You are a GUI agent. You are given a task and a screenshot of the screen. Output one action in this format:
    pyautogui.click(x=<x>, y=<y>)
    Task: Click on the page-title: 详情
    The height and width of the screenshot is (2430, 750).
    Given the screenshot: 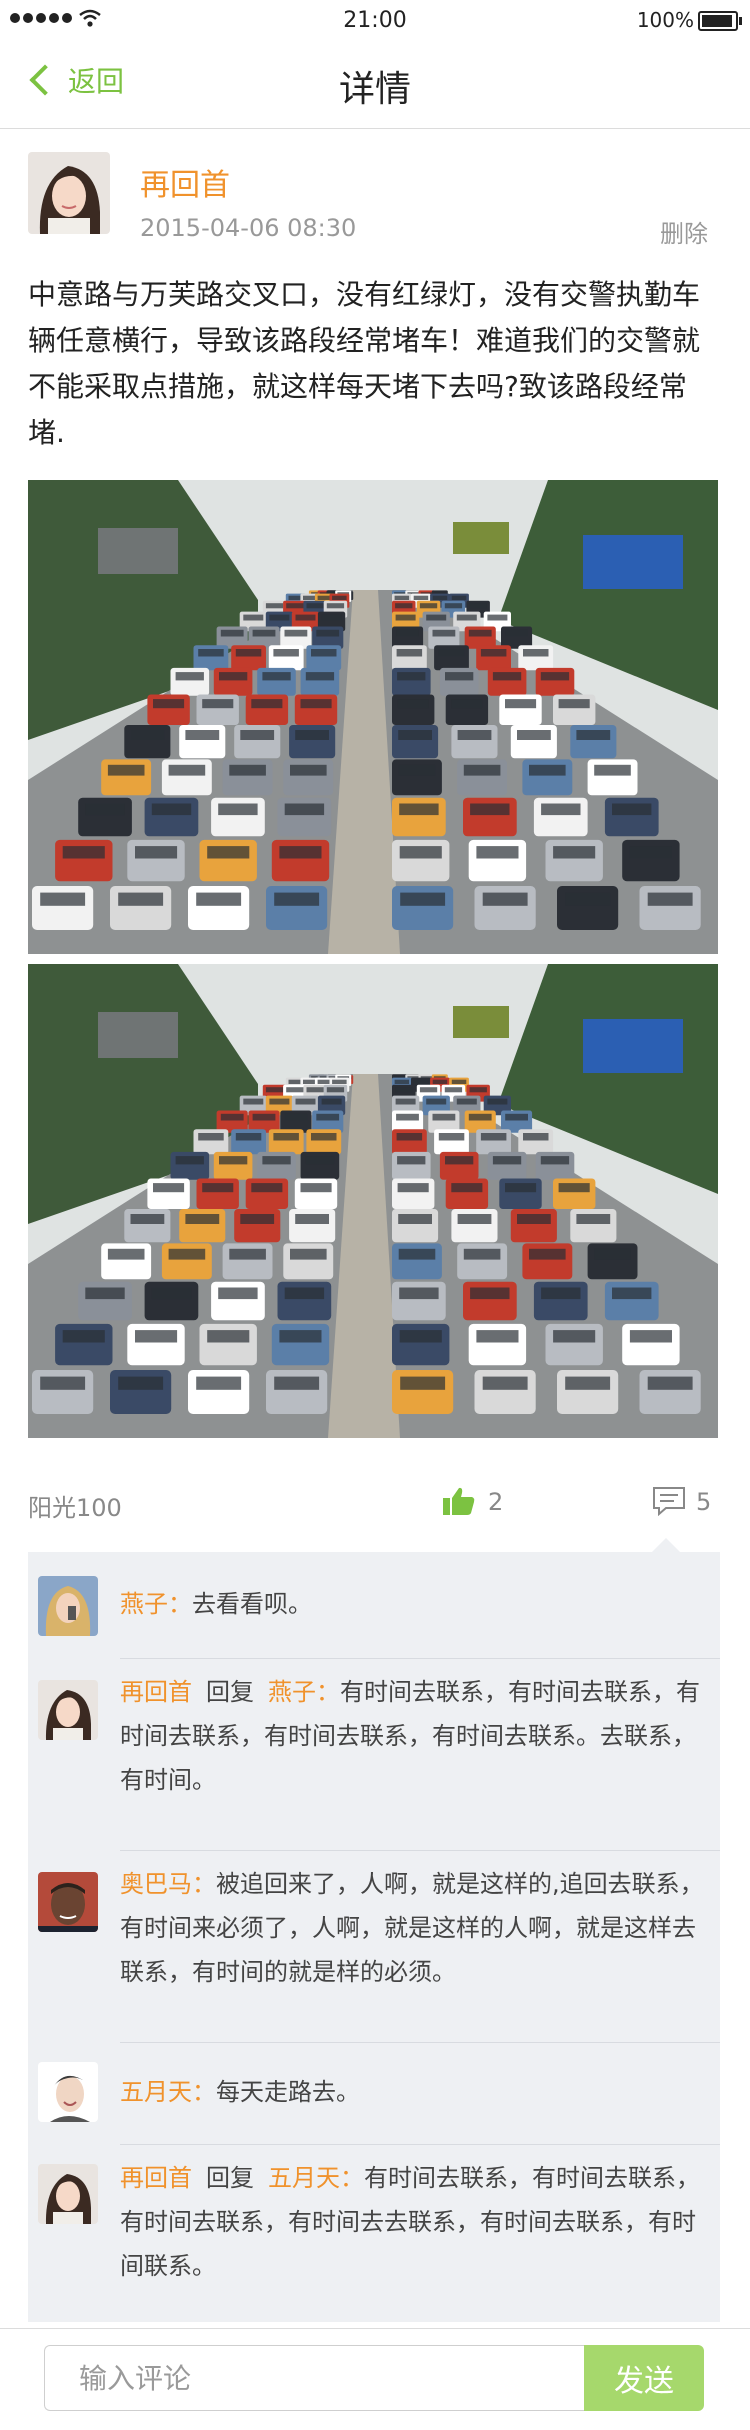 What is the action you would take?
    pyautogui.click(x=374, y=89)
    